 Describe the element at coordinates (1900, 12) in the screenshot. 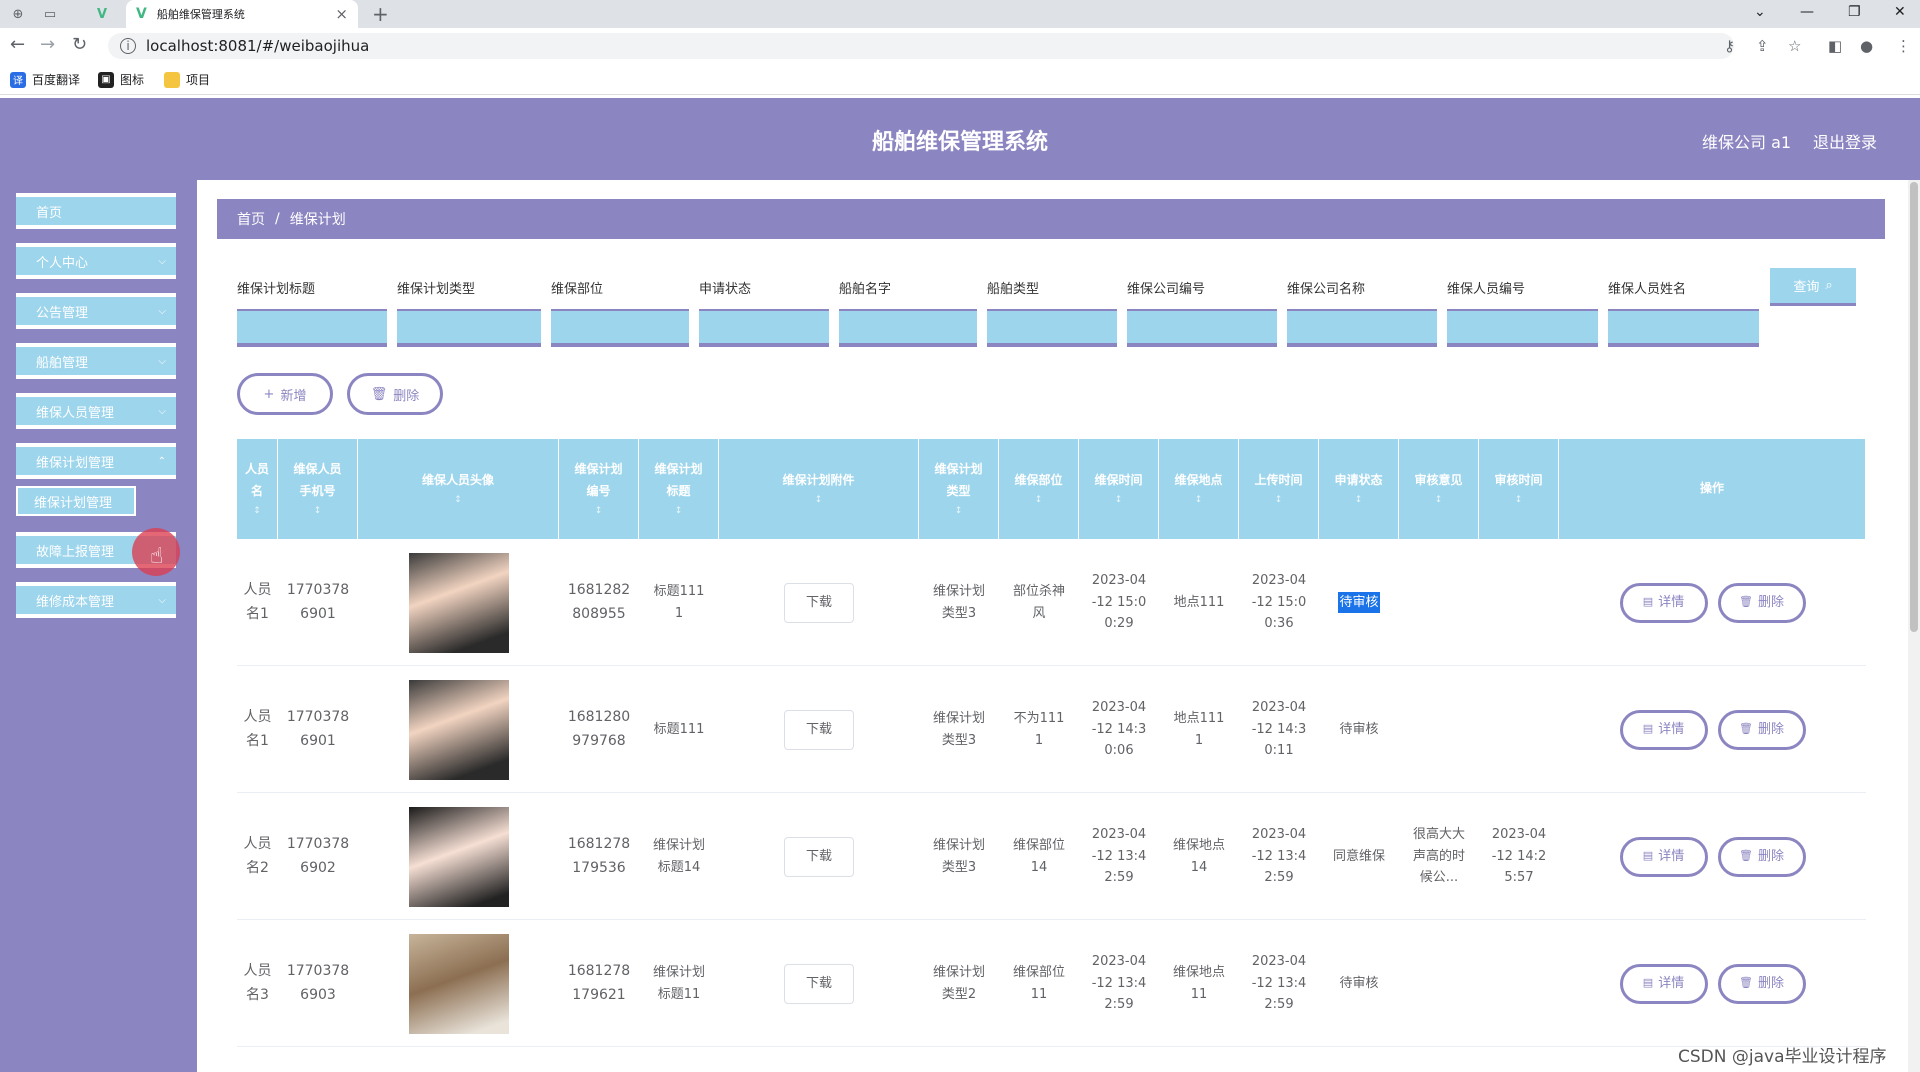

I see `close-window-icon: ✕` at that location.